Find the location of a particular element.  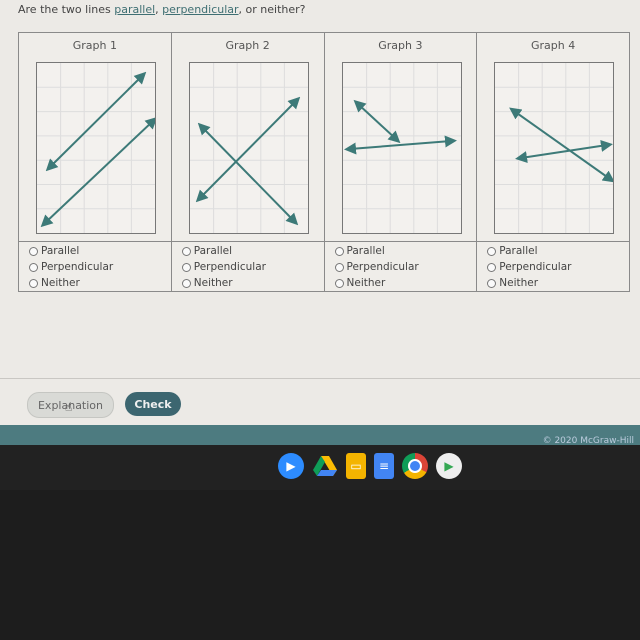

question-prefix: Are the two lines is located at coordinates (66, 9).